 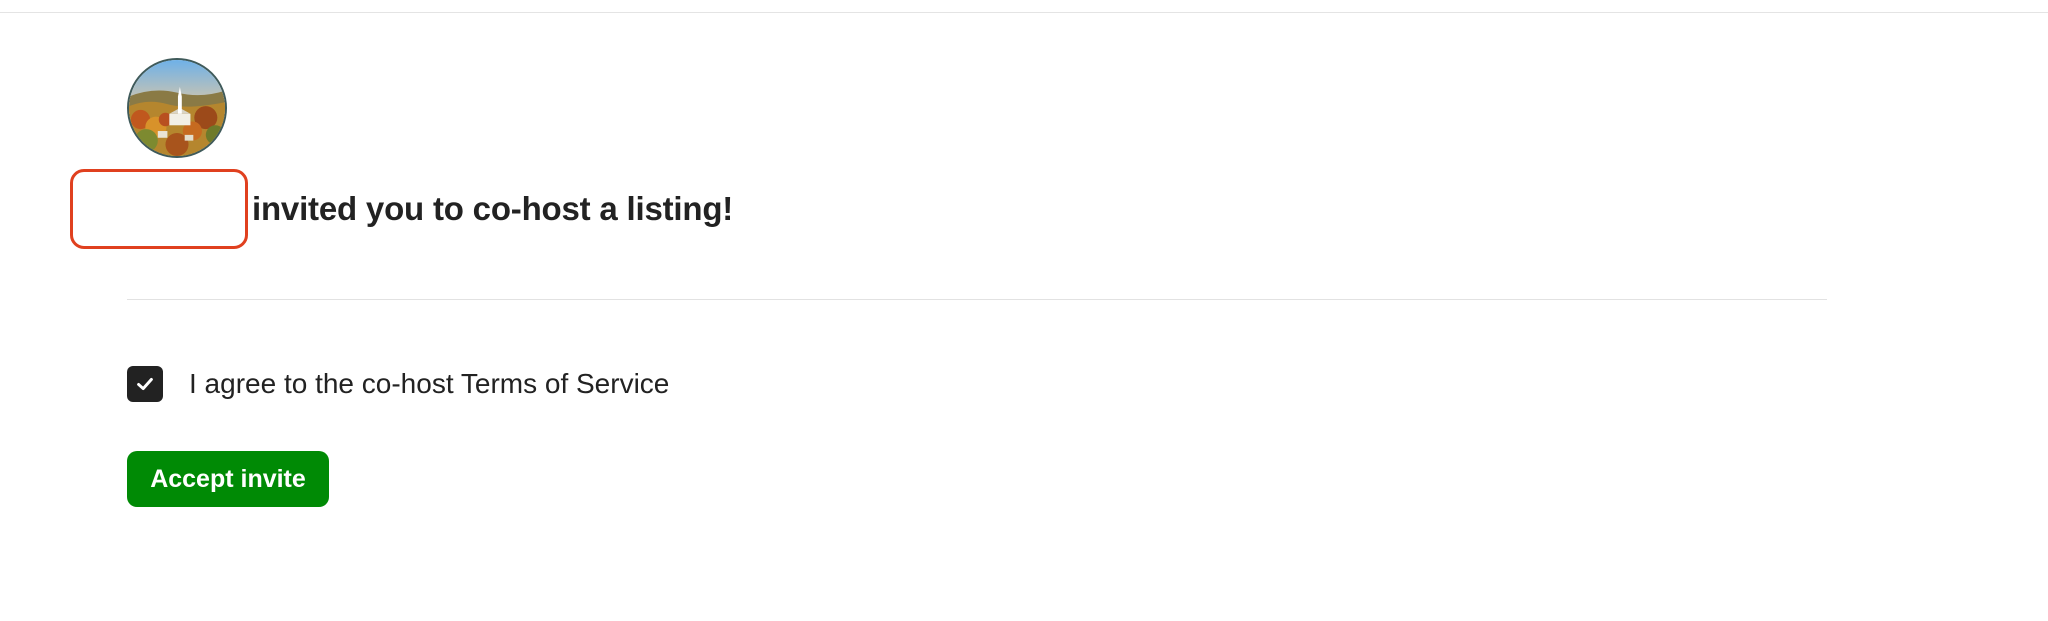 I want to click on landscape-photo-icon, so click(x=177, y=108).